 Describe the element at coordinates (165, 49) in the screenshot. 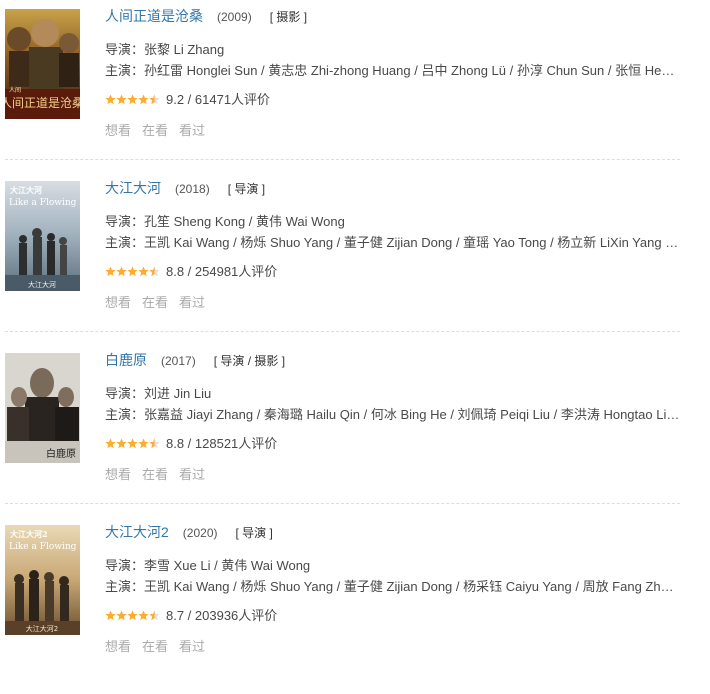

I see `director-line: 导演：张黎 Li Zhang` at that location.